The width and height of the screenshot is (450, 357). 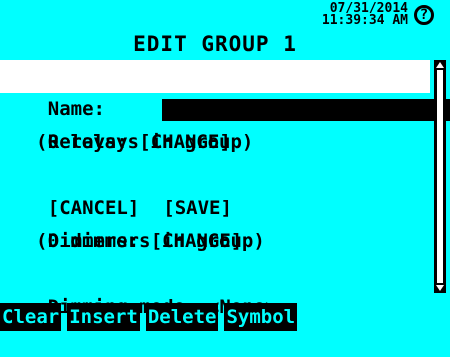 I want to click on softkey-bar: Clear Insert Delete Symbol, so click(x=225, y=318).